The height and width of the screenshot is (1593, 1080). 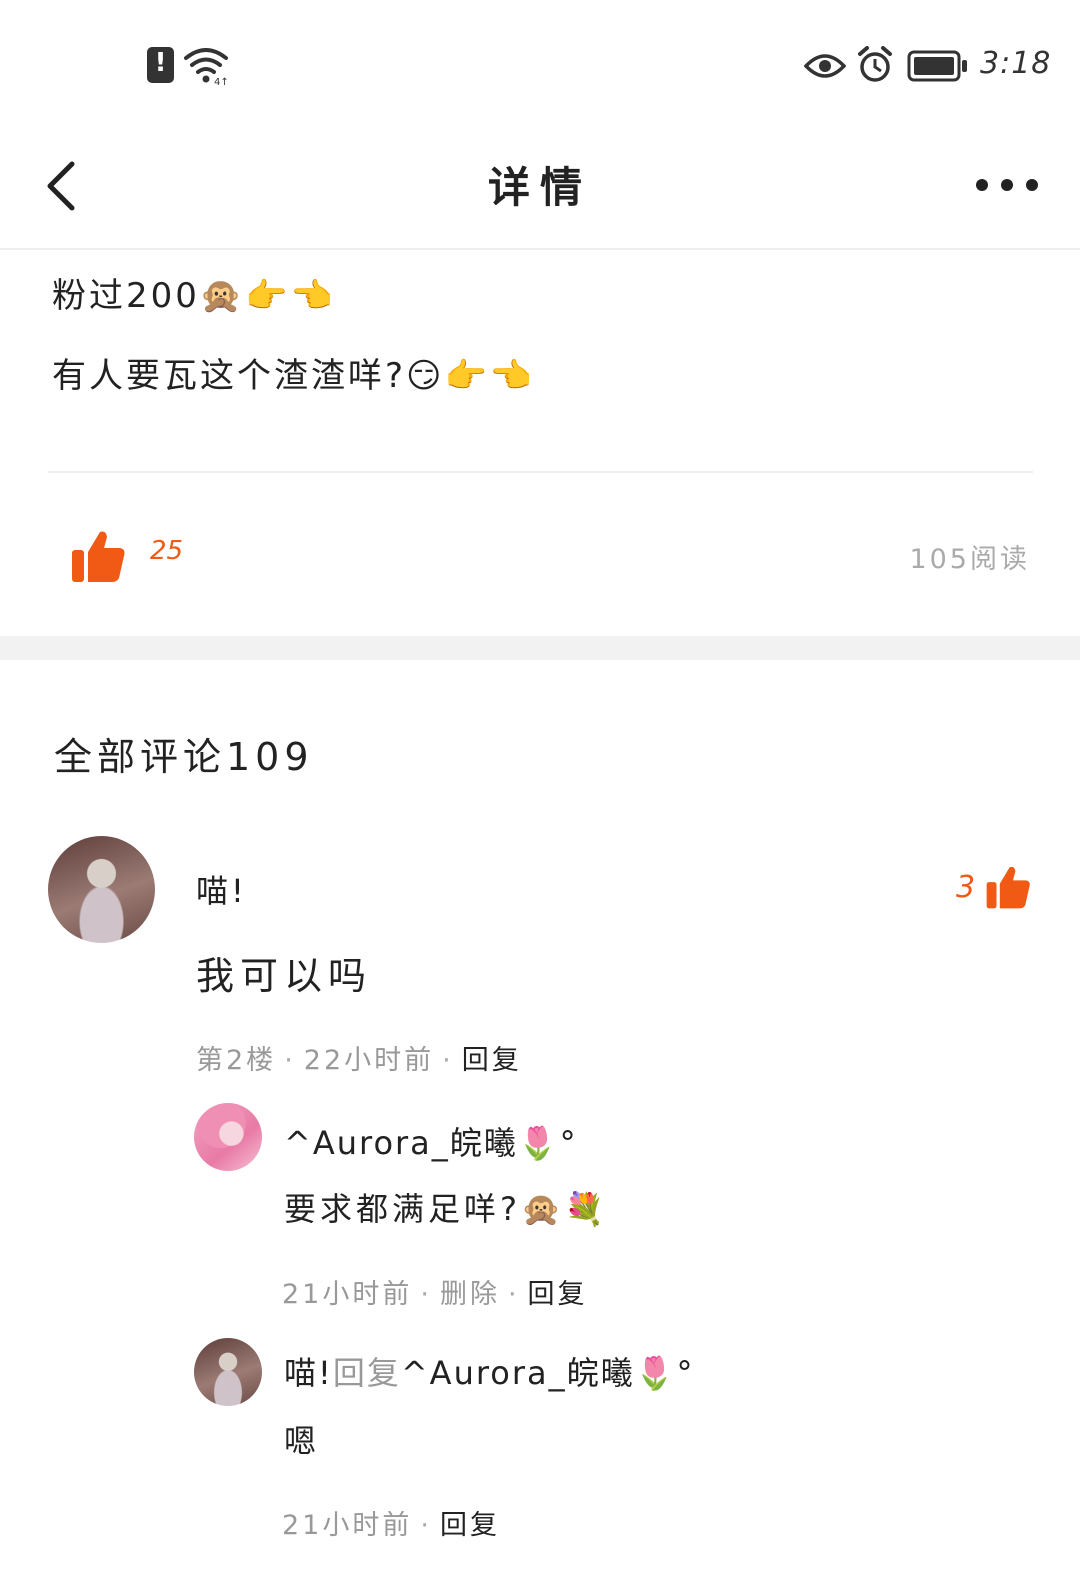 I want to click on status-bar: 4↑ 3:18, so click(x=540, y=60).